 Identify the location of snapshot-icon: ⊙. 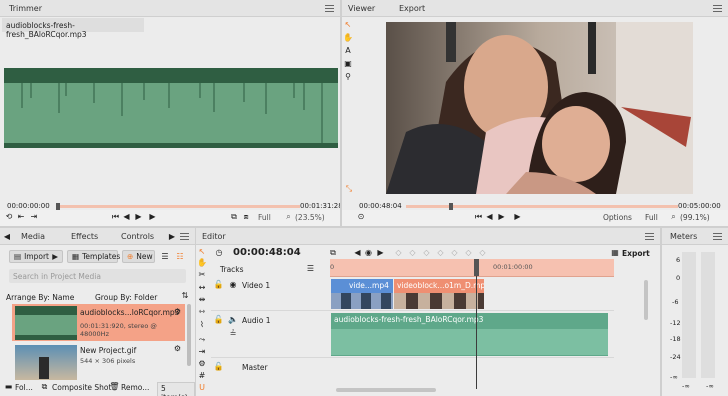
(361, 217).